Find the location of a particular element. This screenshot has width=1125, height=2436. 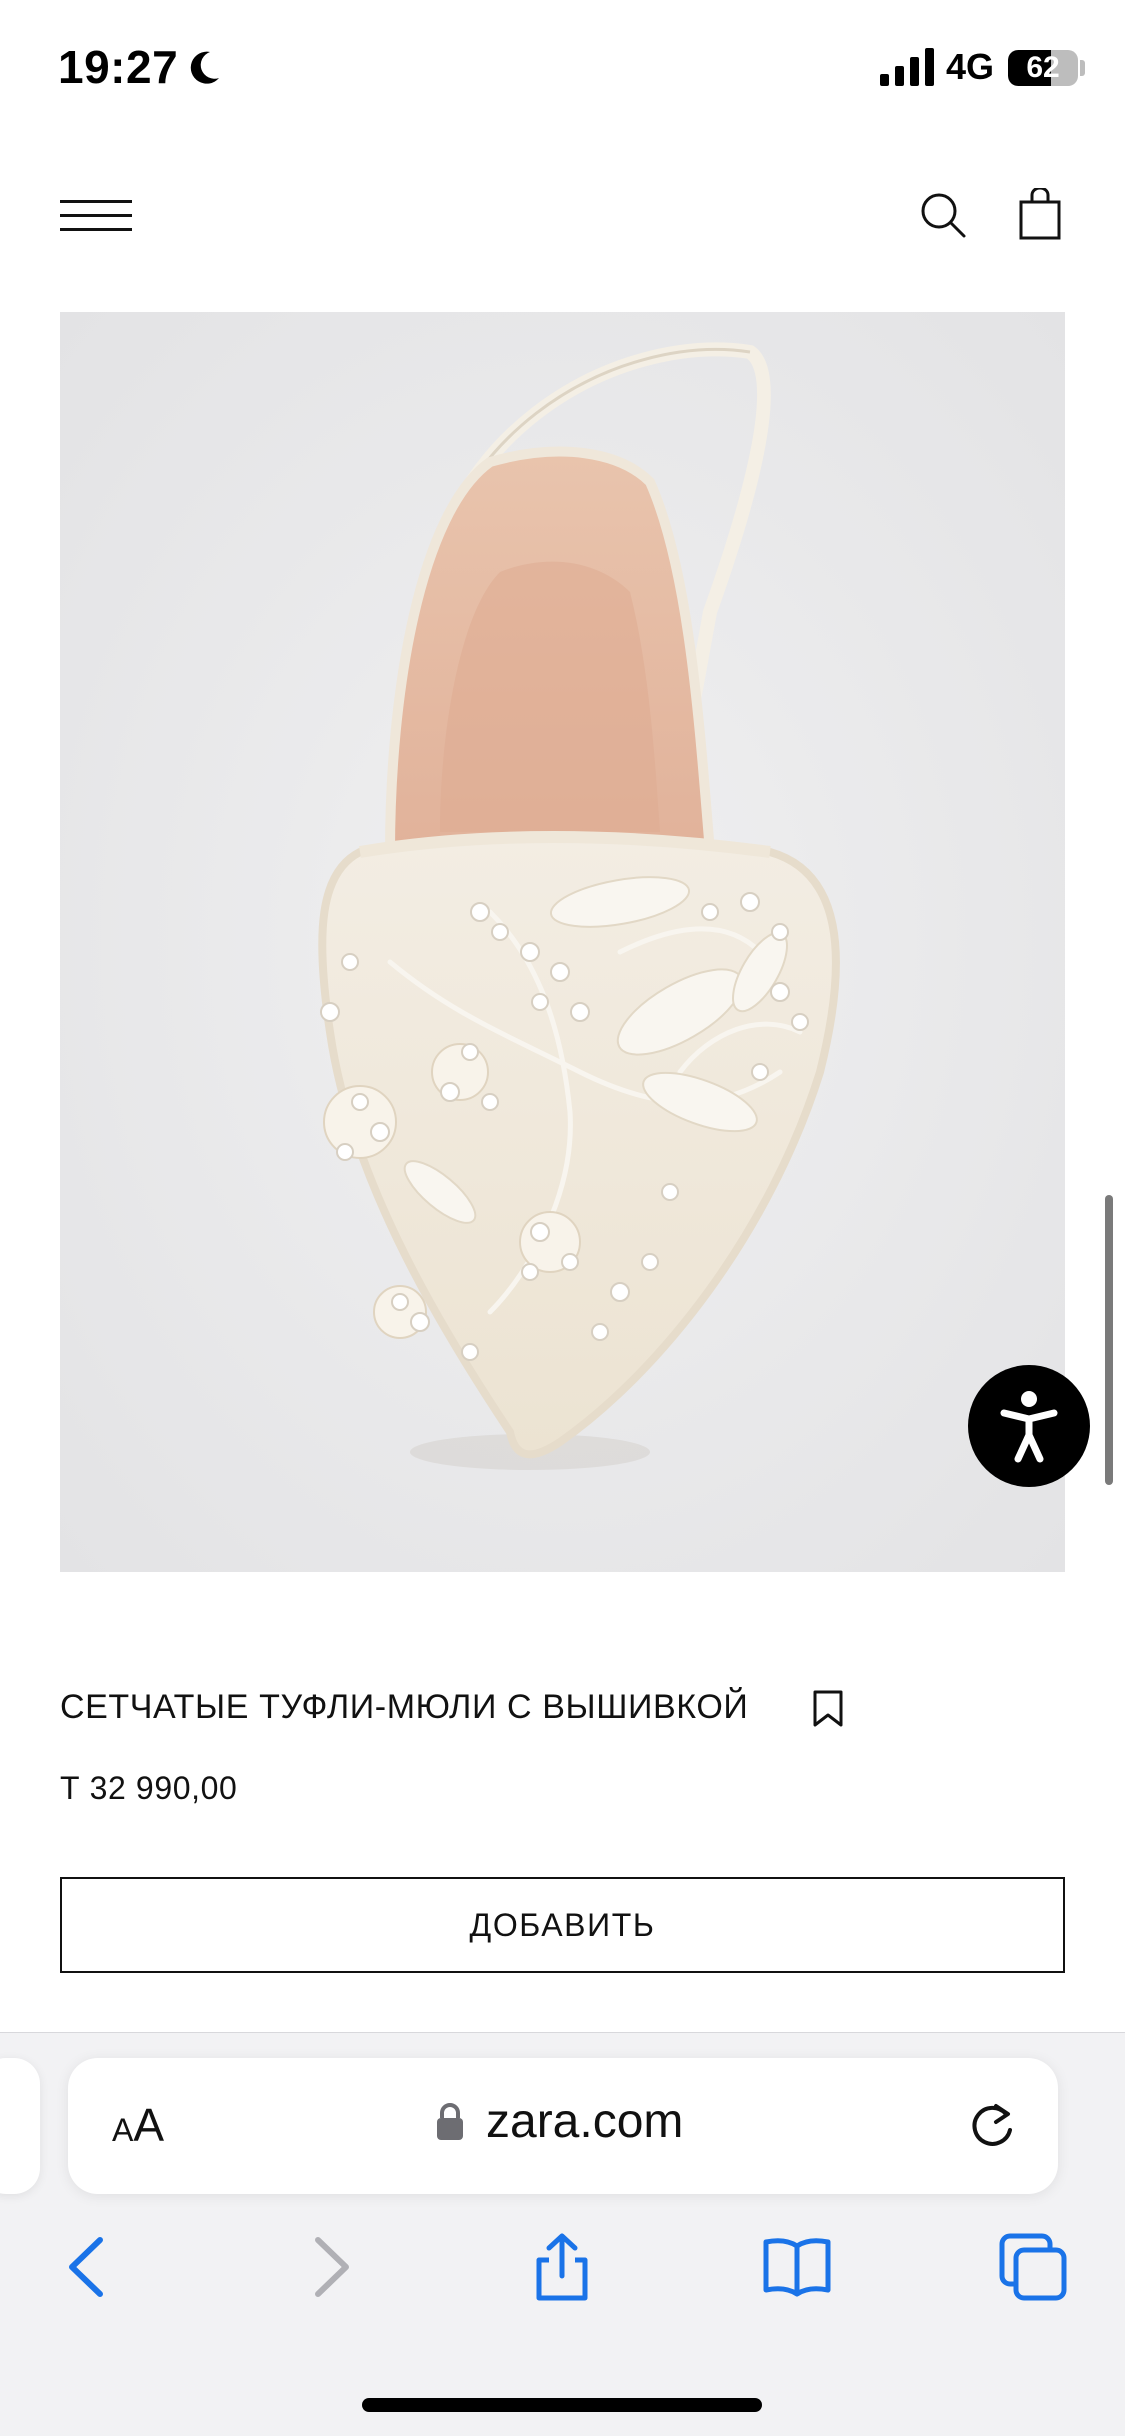

forward-icon is located at coordinates (331, 2267).